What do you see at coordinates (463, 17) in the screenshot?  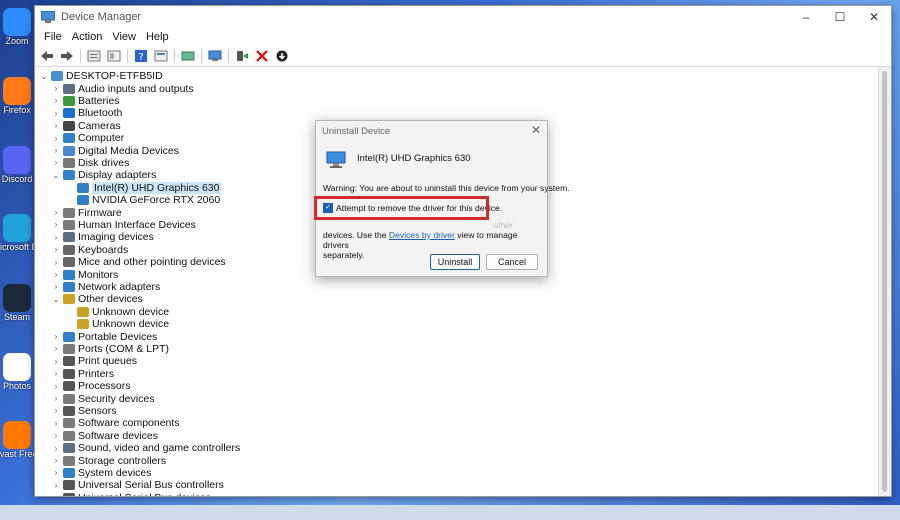 I see `title-bar: Device Manager – ☐ ✕` at bounding box center [463, 17].